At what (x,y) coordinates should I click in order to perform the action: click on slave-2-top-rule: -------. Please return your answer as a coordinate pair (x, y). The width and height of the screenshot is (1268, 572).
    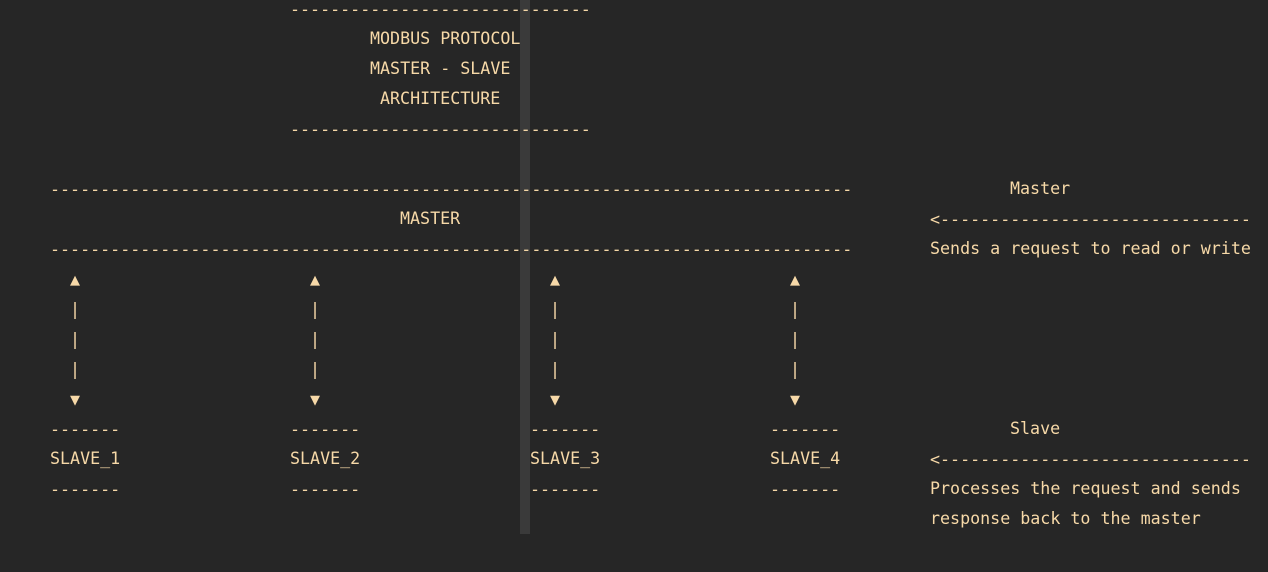
    Looking at the image, I should click on (325, 429).